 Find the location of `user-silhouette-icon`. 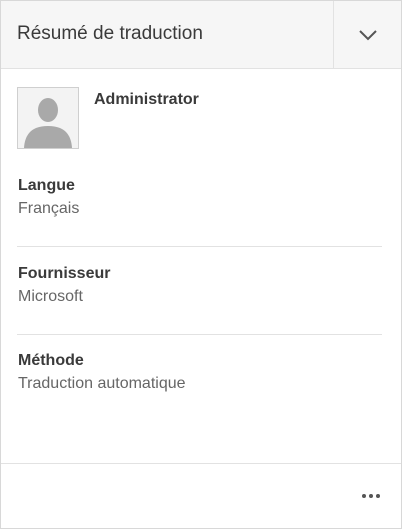

user-silhouette-icon is located at coordinates (48, 123).